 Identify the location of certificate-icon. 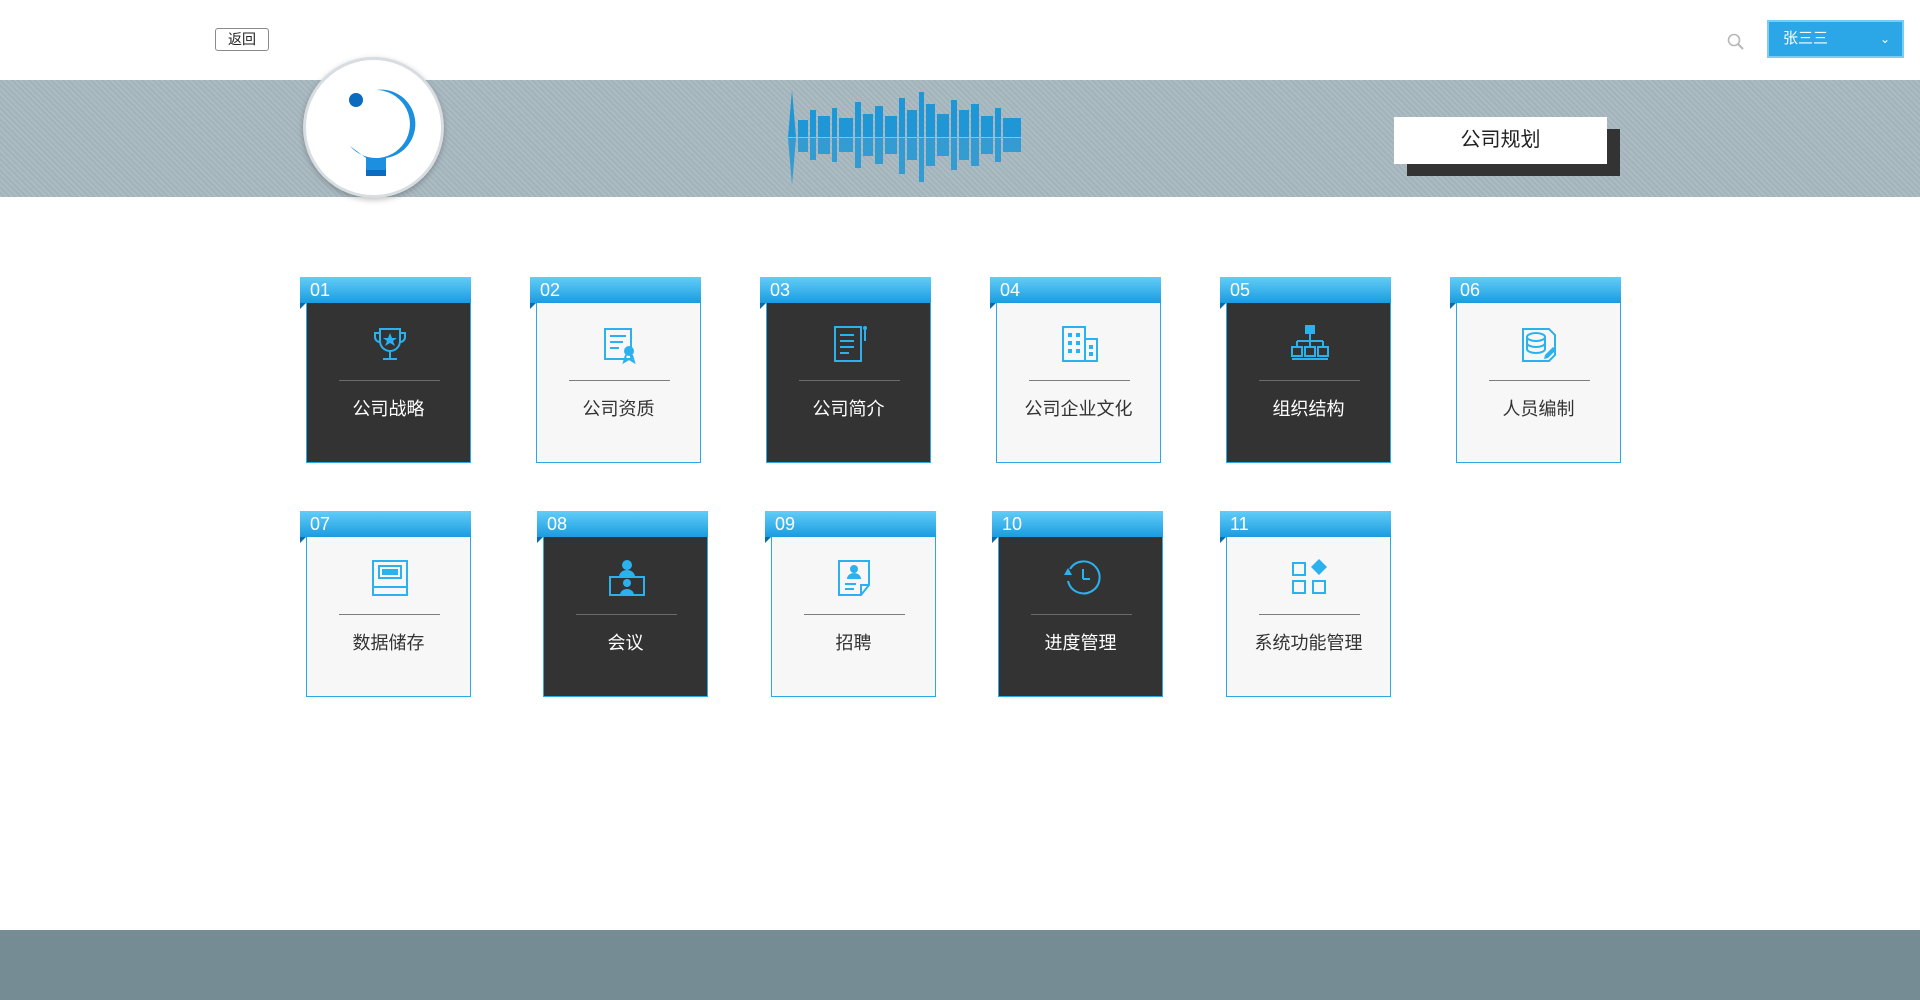
(620, 346).